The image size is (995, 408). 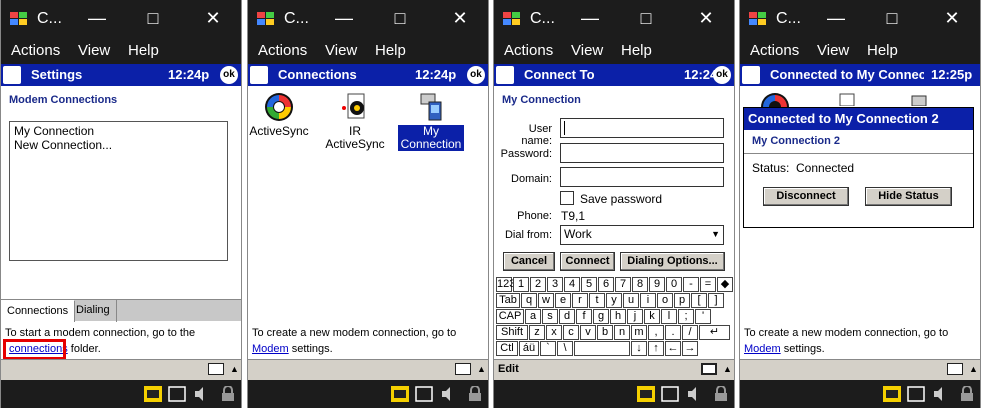 What do you see at coordinates (118, 131) in the screenshot?
I see `list-item: My Connection` at bounding box center [118, 131].